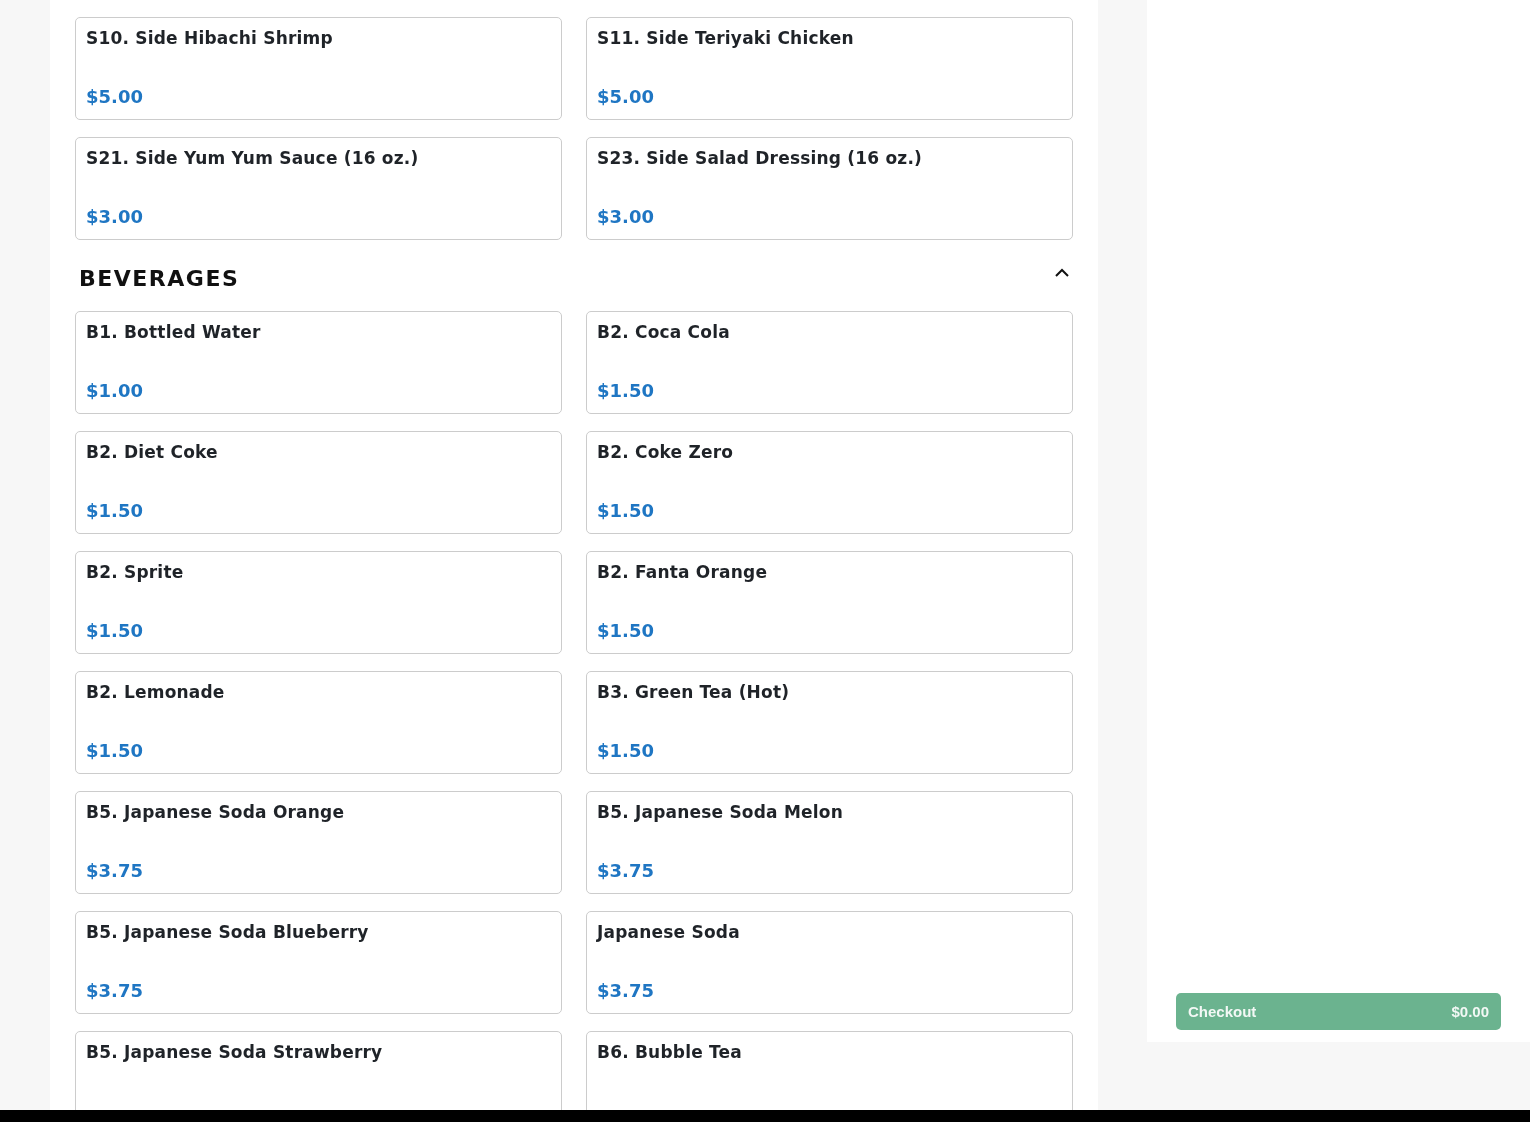 This screenshot has height=1122, width=1530. I want to click on menu-item-card: S11. Side Teriyaki Chicken $5.00, so click(829, 68).